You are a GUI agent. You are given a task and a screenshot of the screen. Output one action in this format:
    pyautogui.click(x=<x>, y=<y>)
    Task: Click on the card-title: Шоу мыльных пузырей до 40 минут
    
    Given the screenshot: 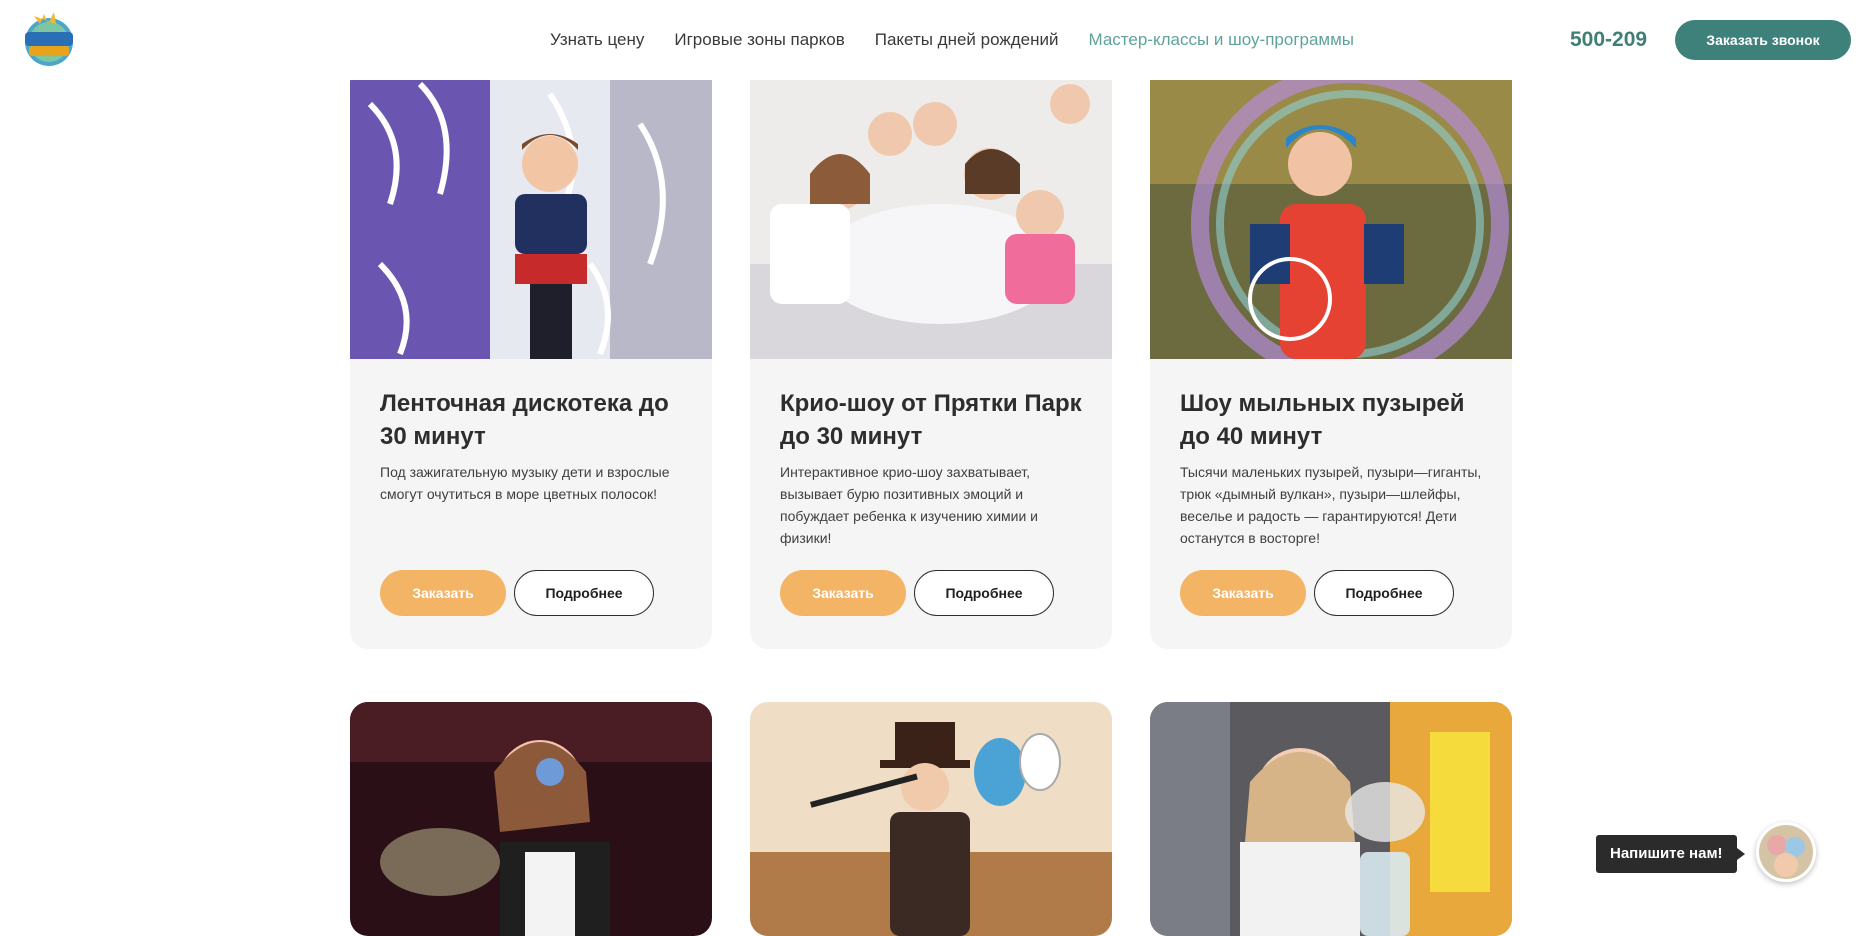 What is the action you would take?
    pyautogui.click(x=1322, y=420)
    